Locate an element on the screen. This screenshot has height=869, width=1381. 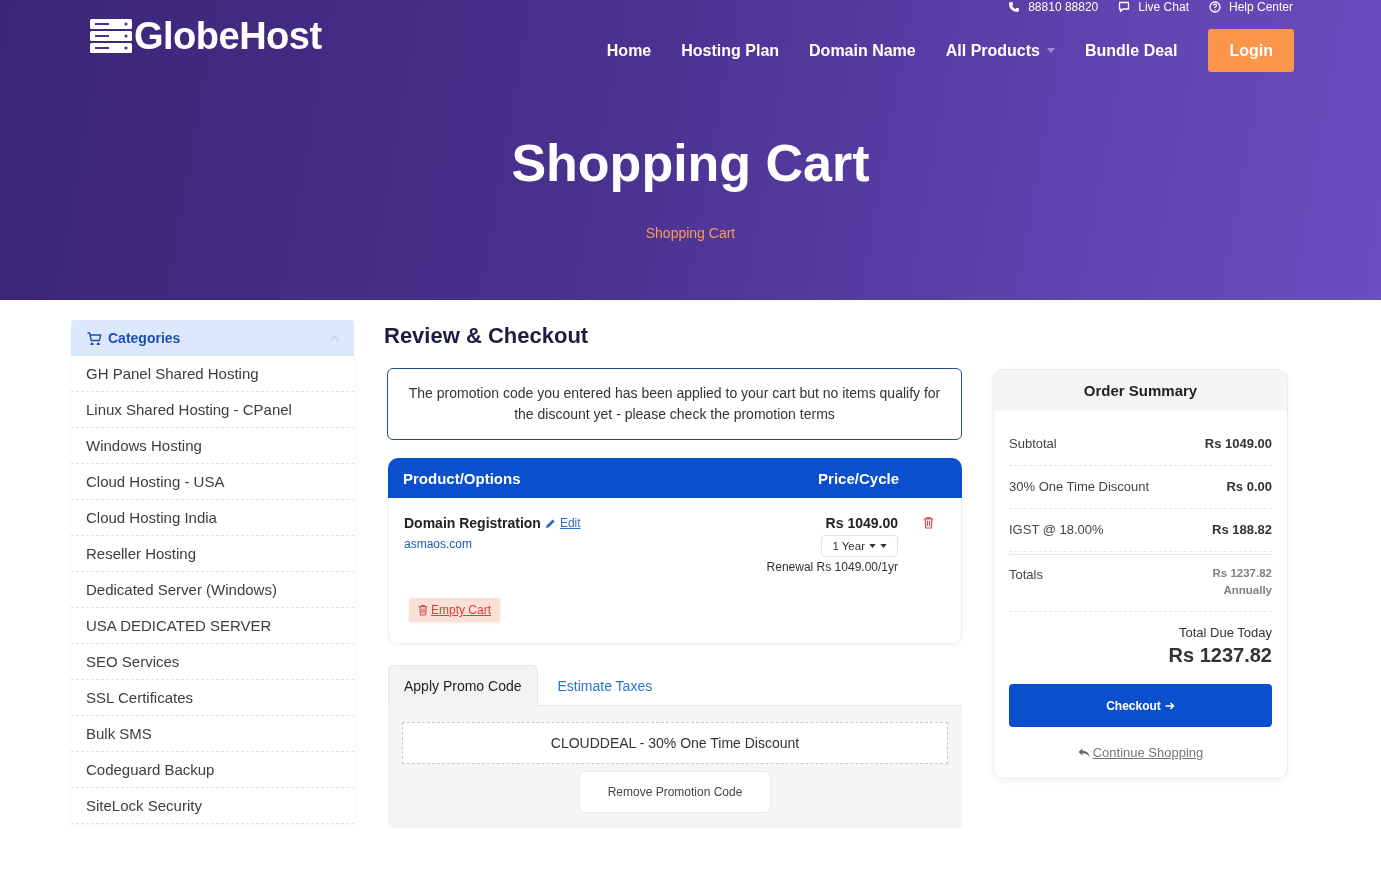
top-bar-link: Live Chat is located at coordinates (1163, 7).